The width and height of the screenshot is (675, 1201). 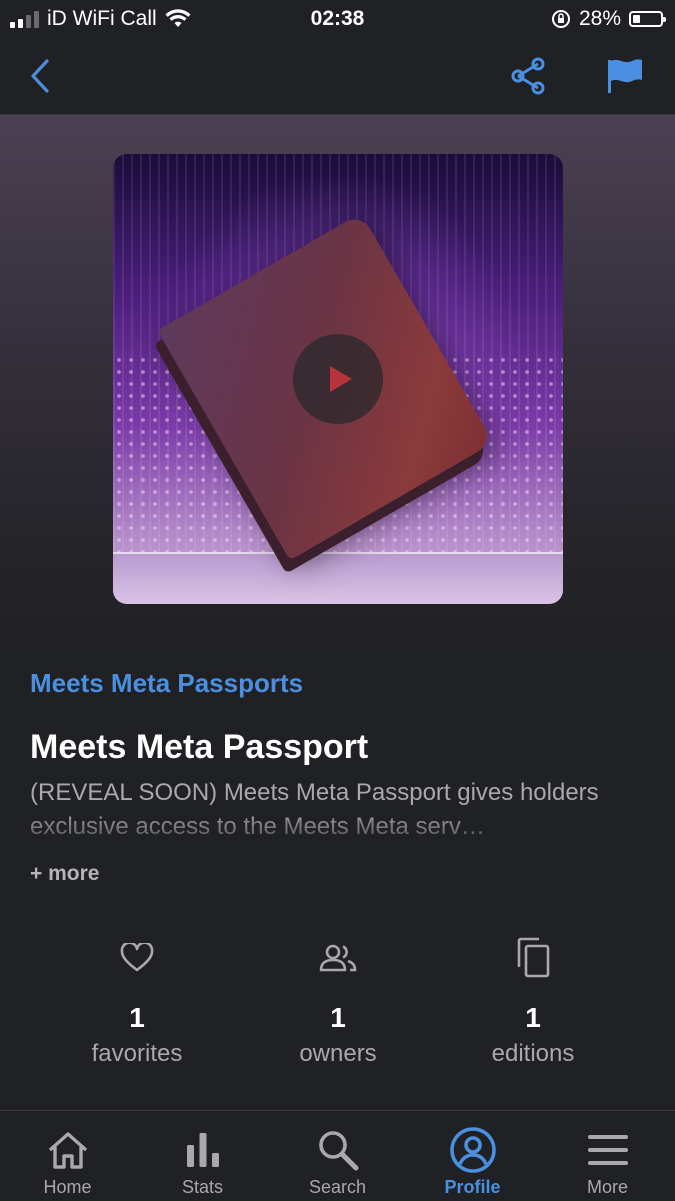 I want to click on tab-label: Search, so click(x=337, y=1187).